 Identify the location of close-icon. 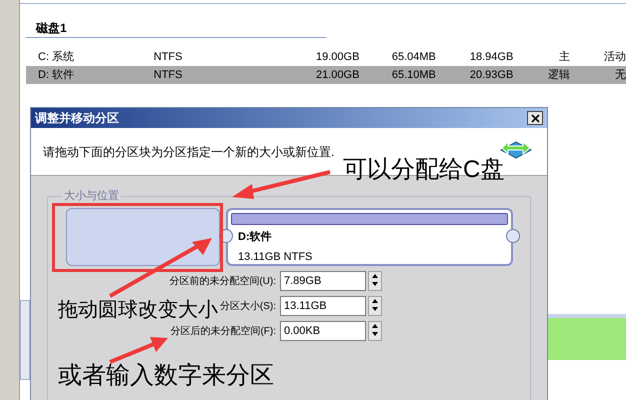
(535, 118).